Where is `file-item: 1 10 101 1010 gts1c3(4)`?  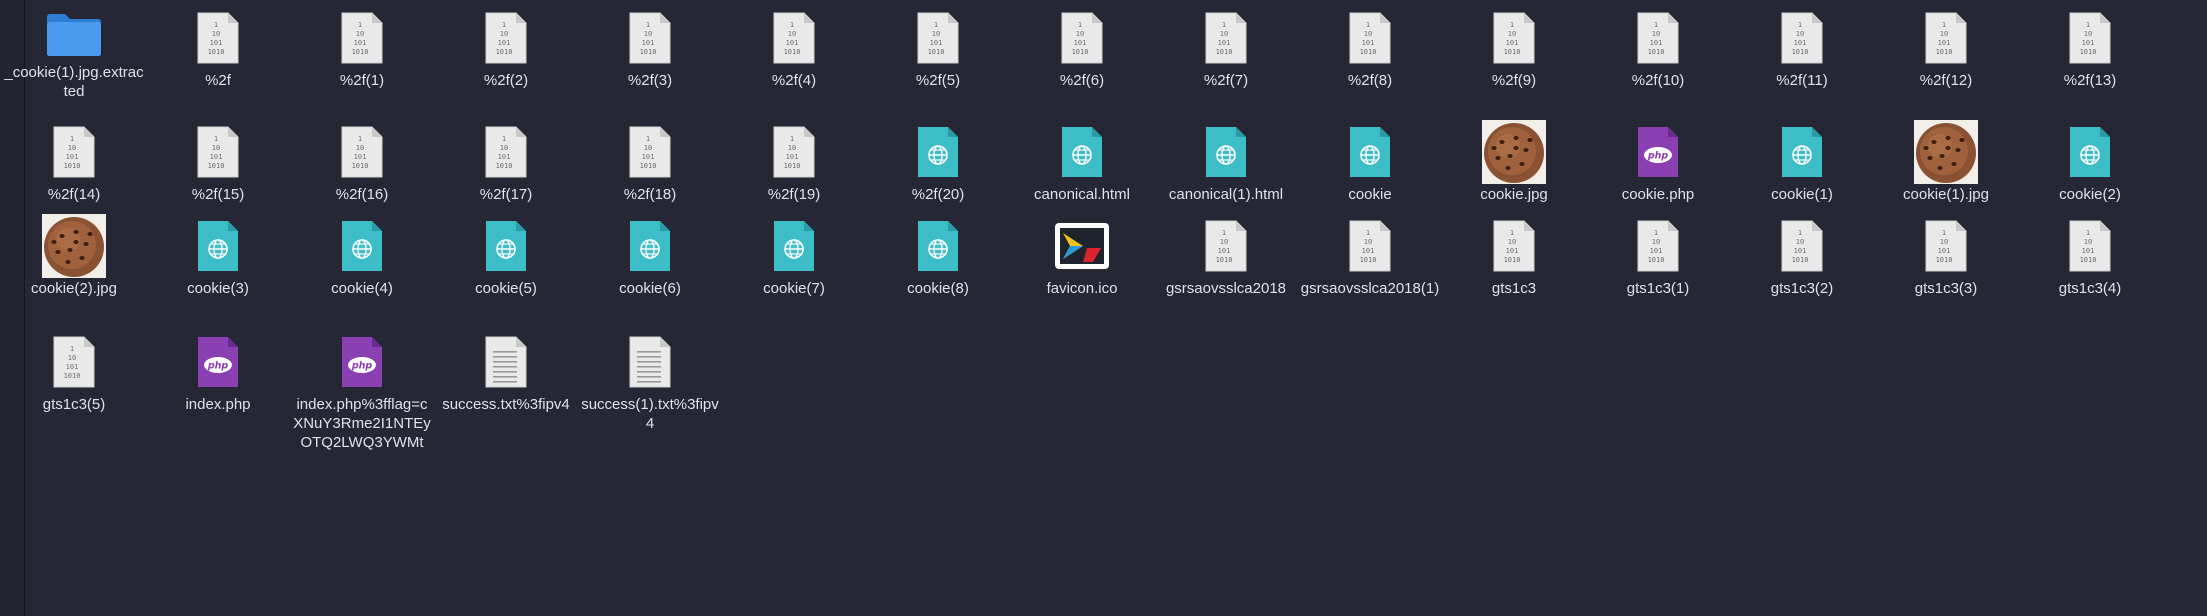
file-item: 1 10 101 1010 gts1c3(4) is located at coordinates (2090, 256).